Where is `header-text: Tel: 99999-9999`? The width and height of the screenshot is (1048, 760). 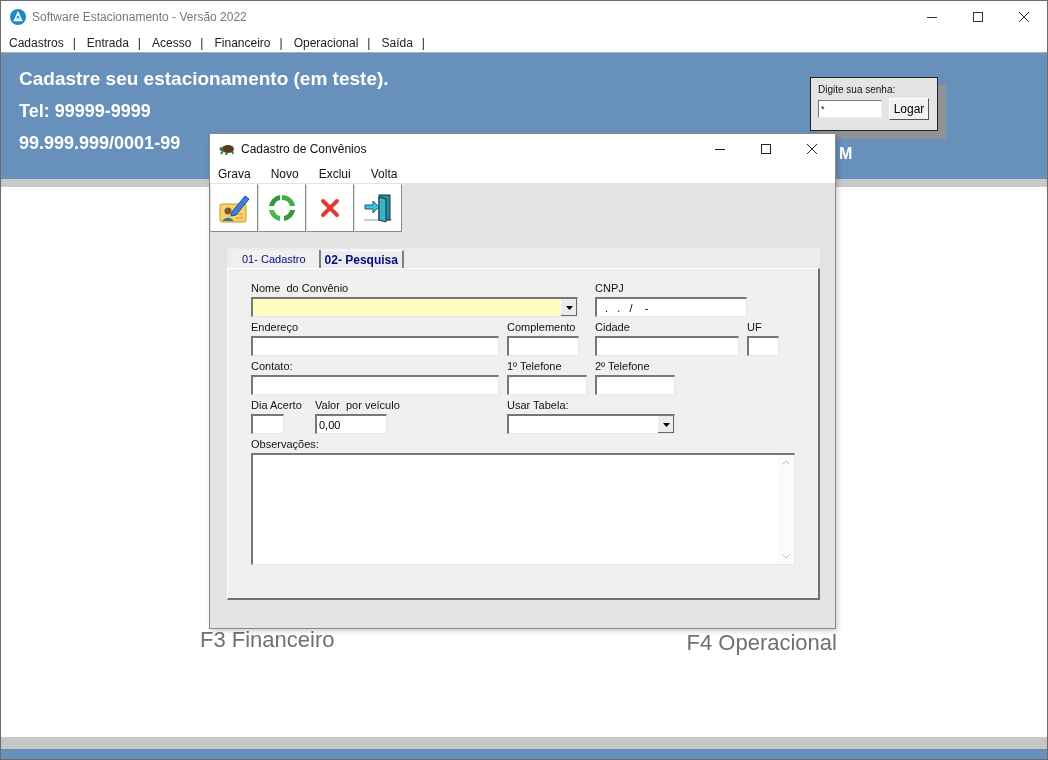 header-text: Tel: 99999-9999 is located at coordinates (85, 111).